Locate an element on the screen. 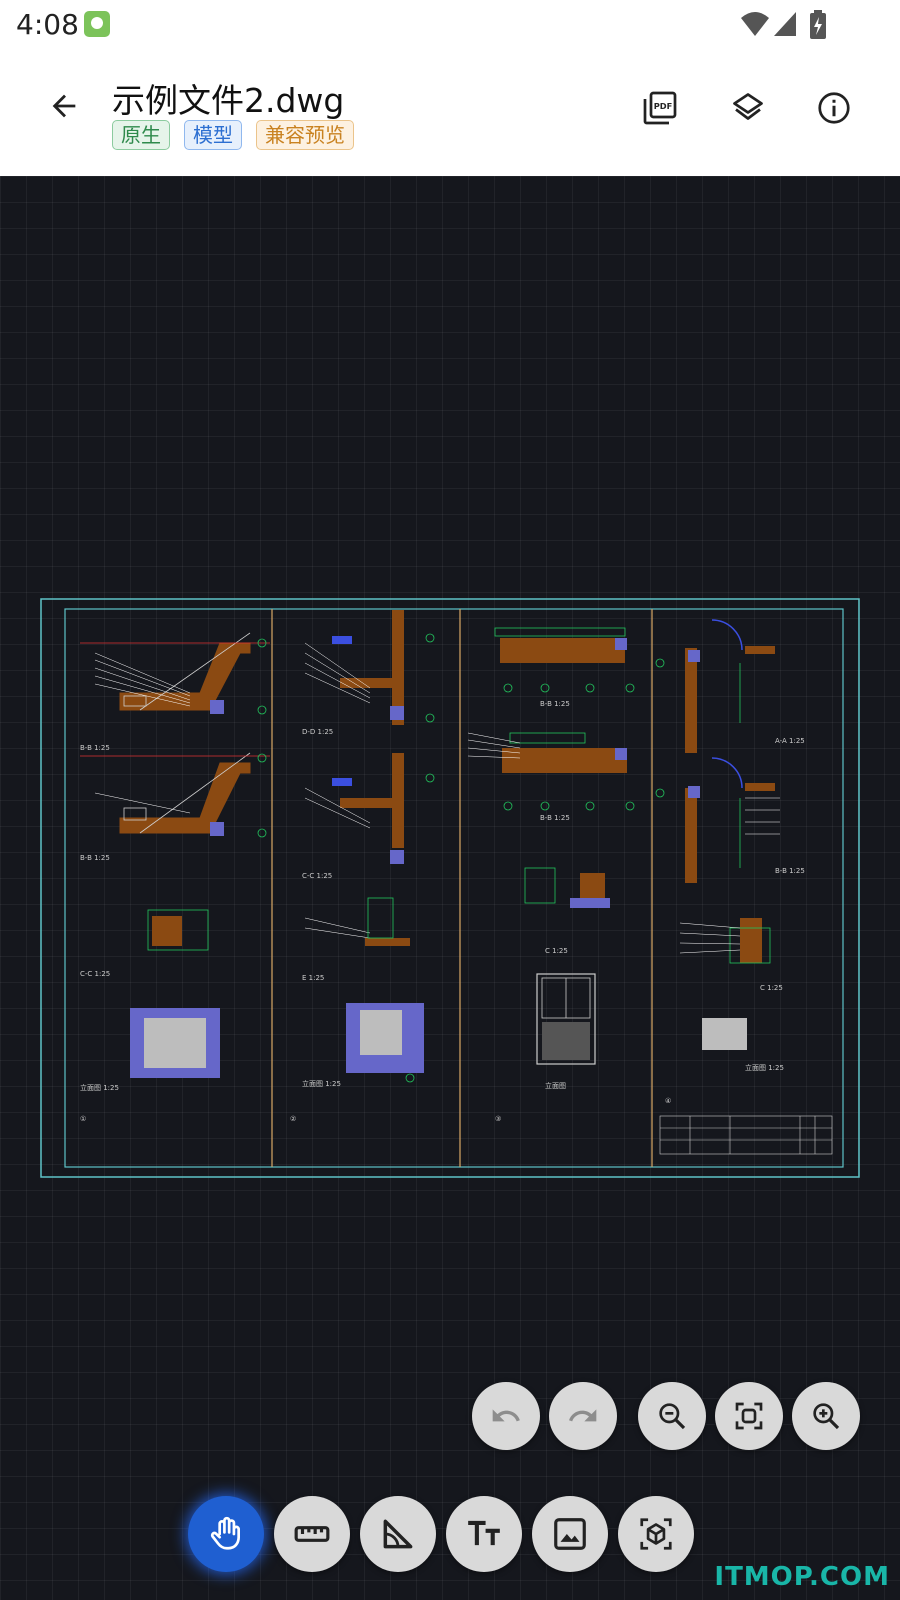  zoom-out-icon is located at coordinates (672, 1416).